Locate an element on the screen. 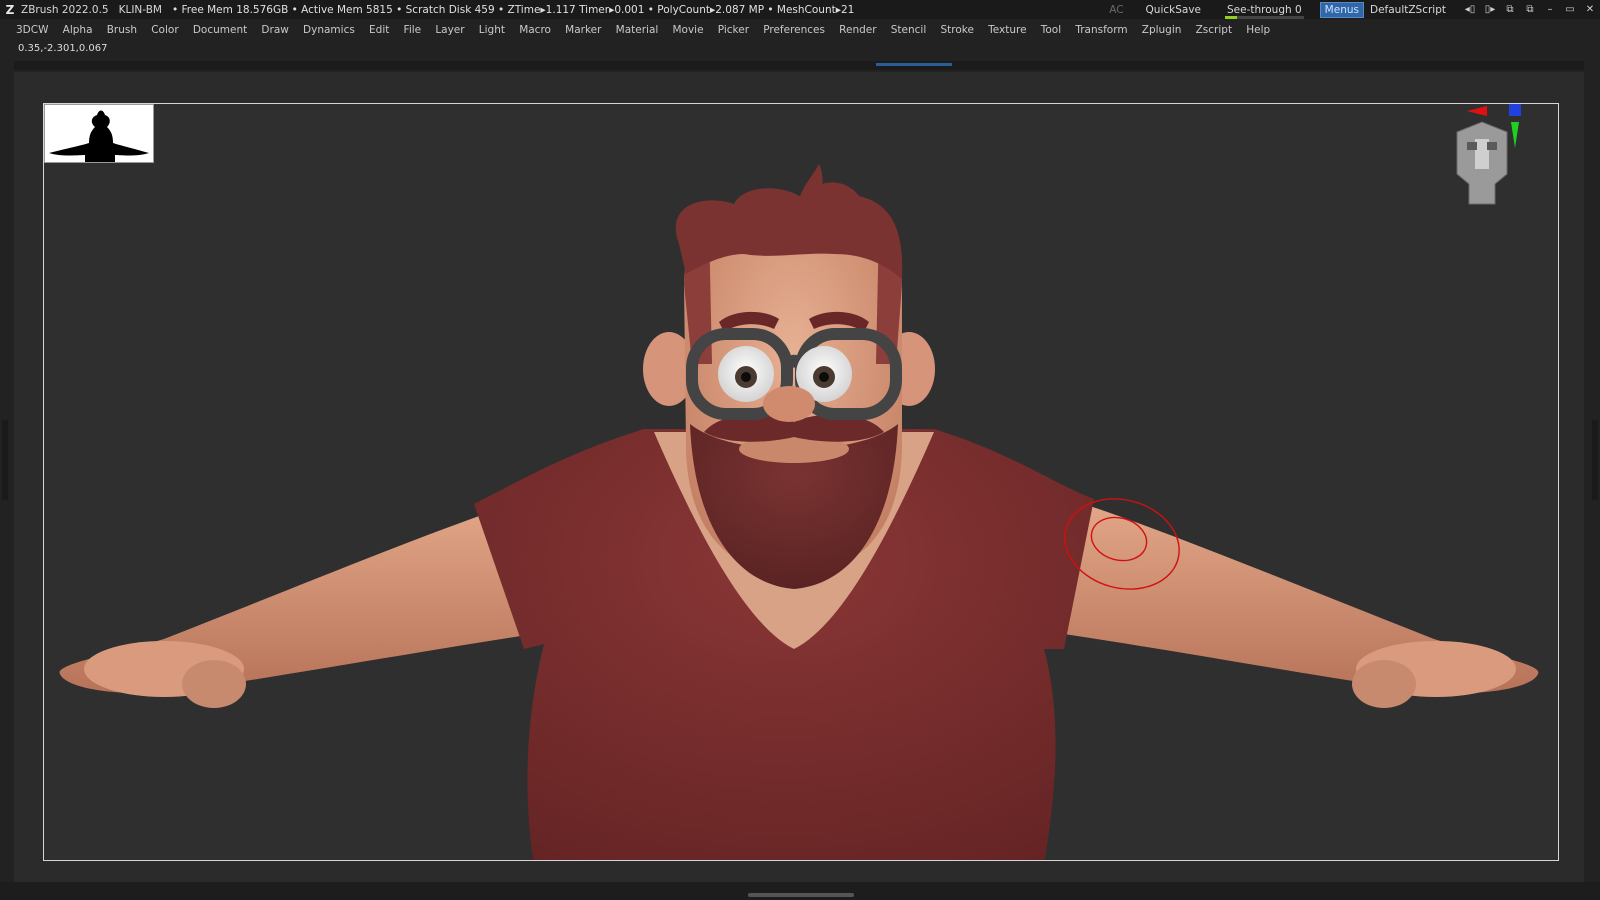 The width and height of the screenshot is (1600, 900). see-through-slider: See-through 0 is located at coordinates (1264, 11).